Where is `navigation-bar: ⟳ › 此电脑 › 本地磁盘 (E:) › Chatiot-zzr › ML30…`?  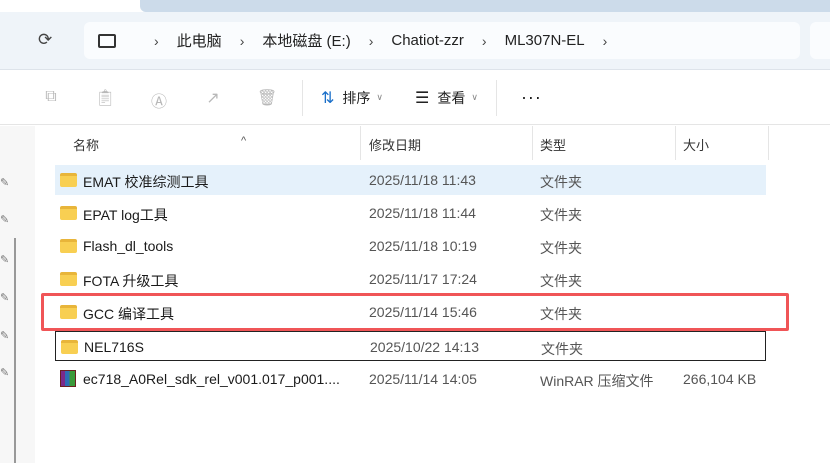 navigation-bar: ⟳ › 此电脑 › 本地磁盘 (E:) › Chatiot-zzr › ML30… is located at coordinates (415, 41).